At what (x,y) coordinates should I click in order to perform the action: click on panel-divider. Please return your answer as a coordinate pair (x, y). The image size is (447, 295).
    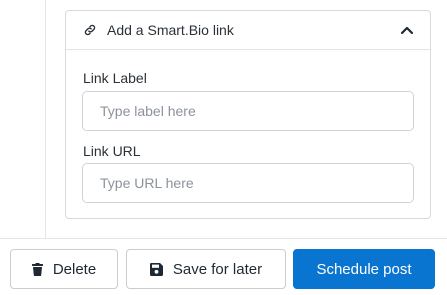
    Looking at the image, I should click on (45, 119).